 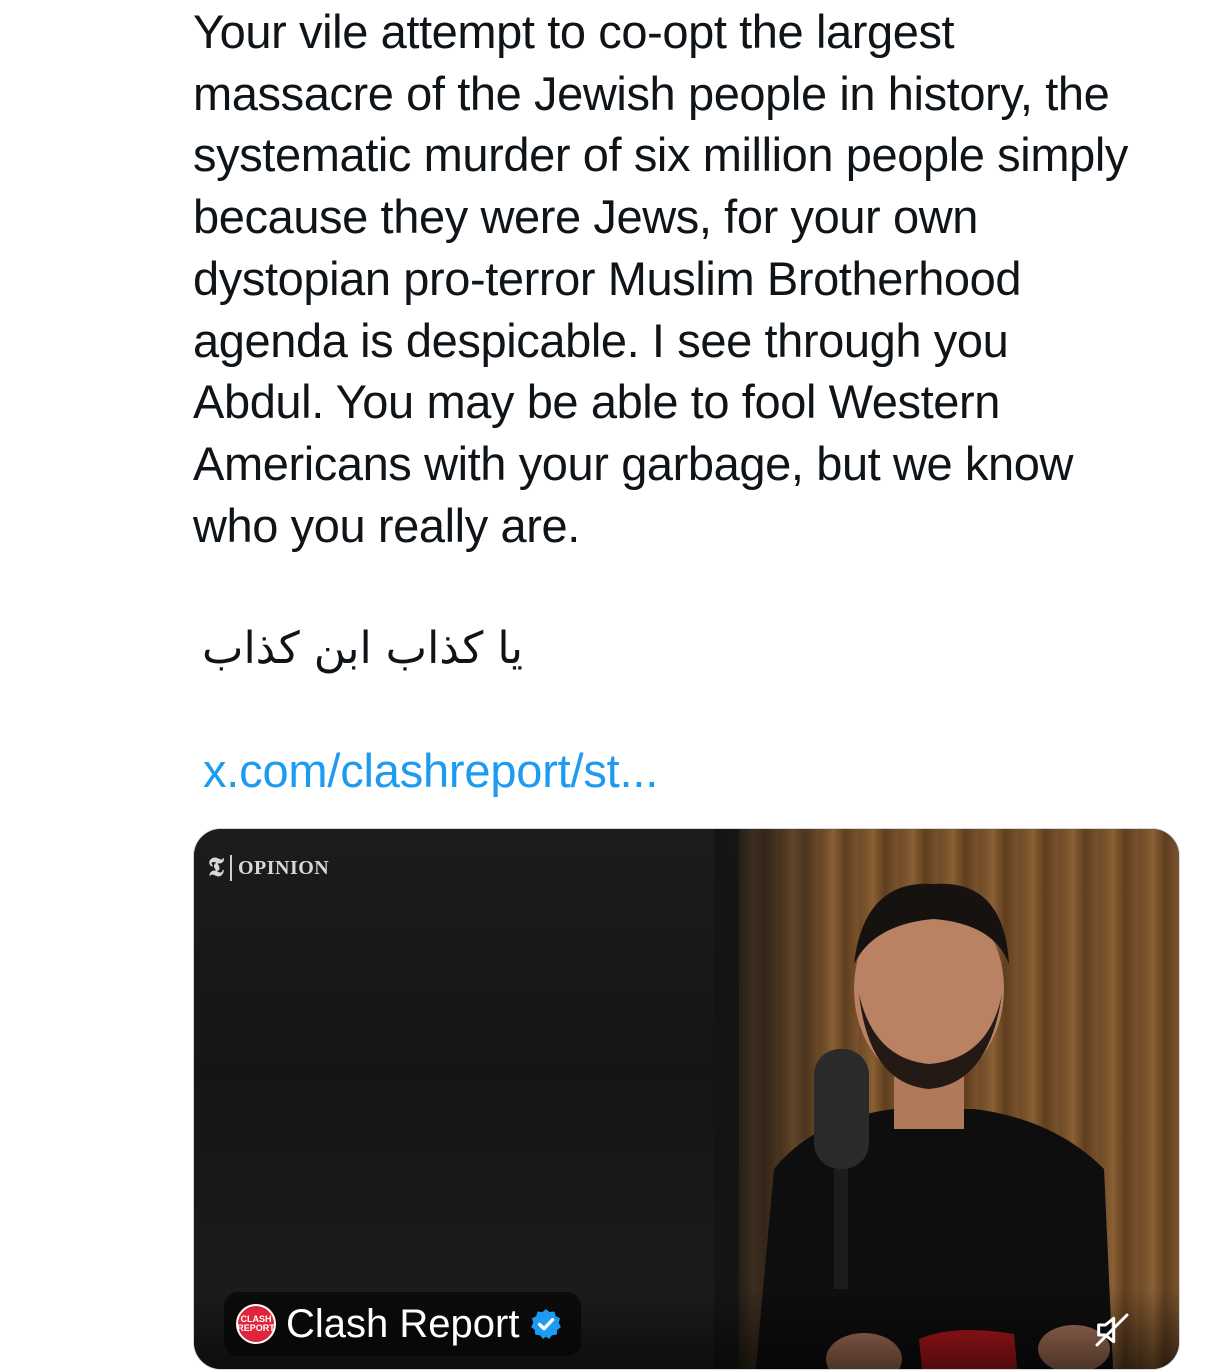 I want to click on tweet-arabic-text: يا كذاب ابن كذاب, so click(x=362, y=648).